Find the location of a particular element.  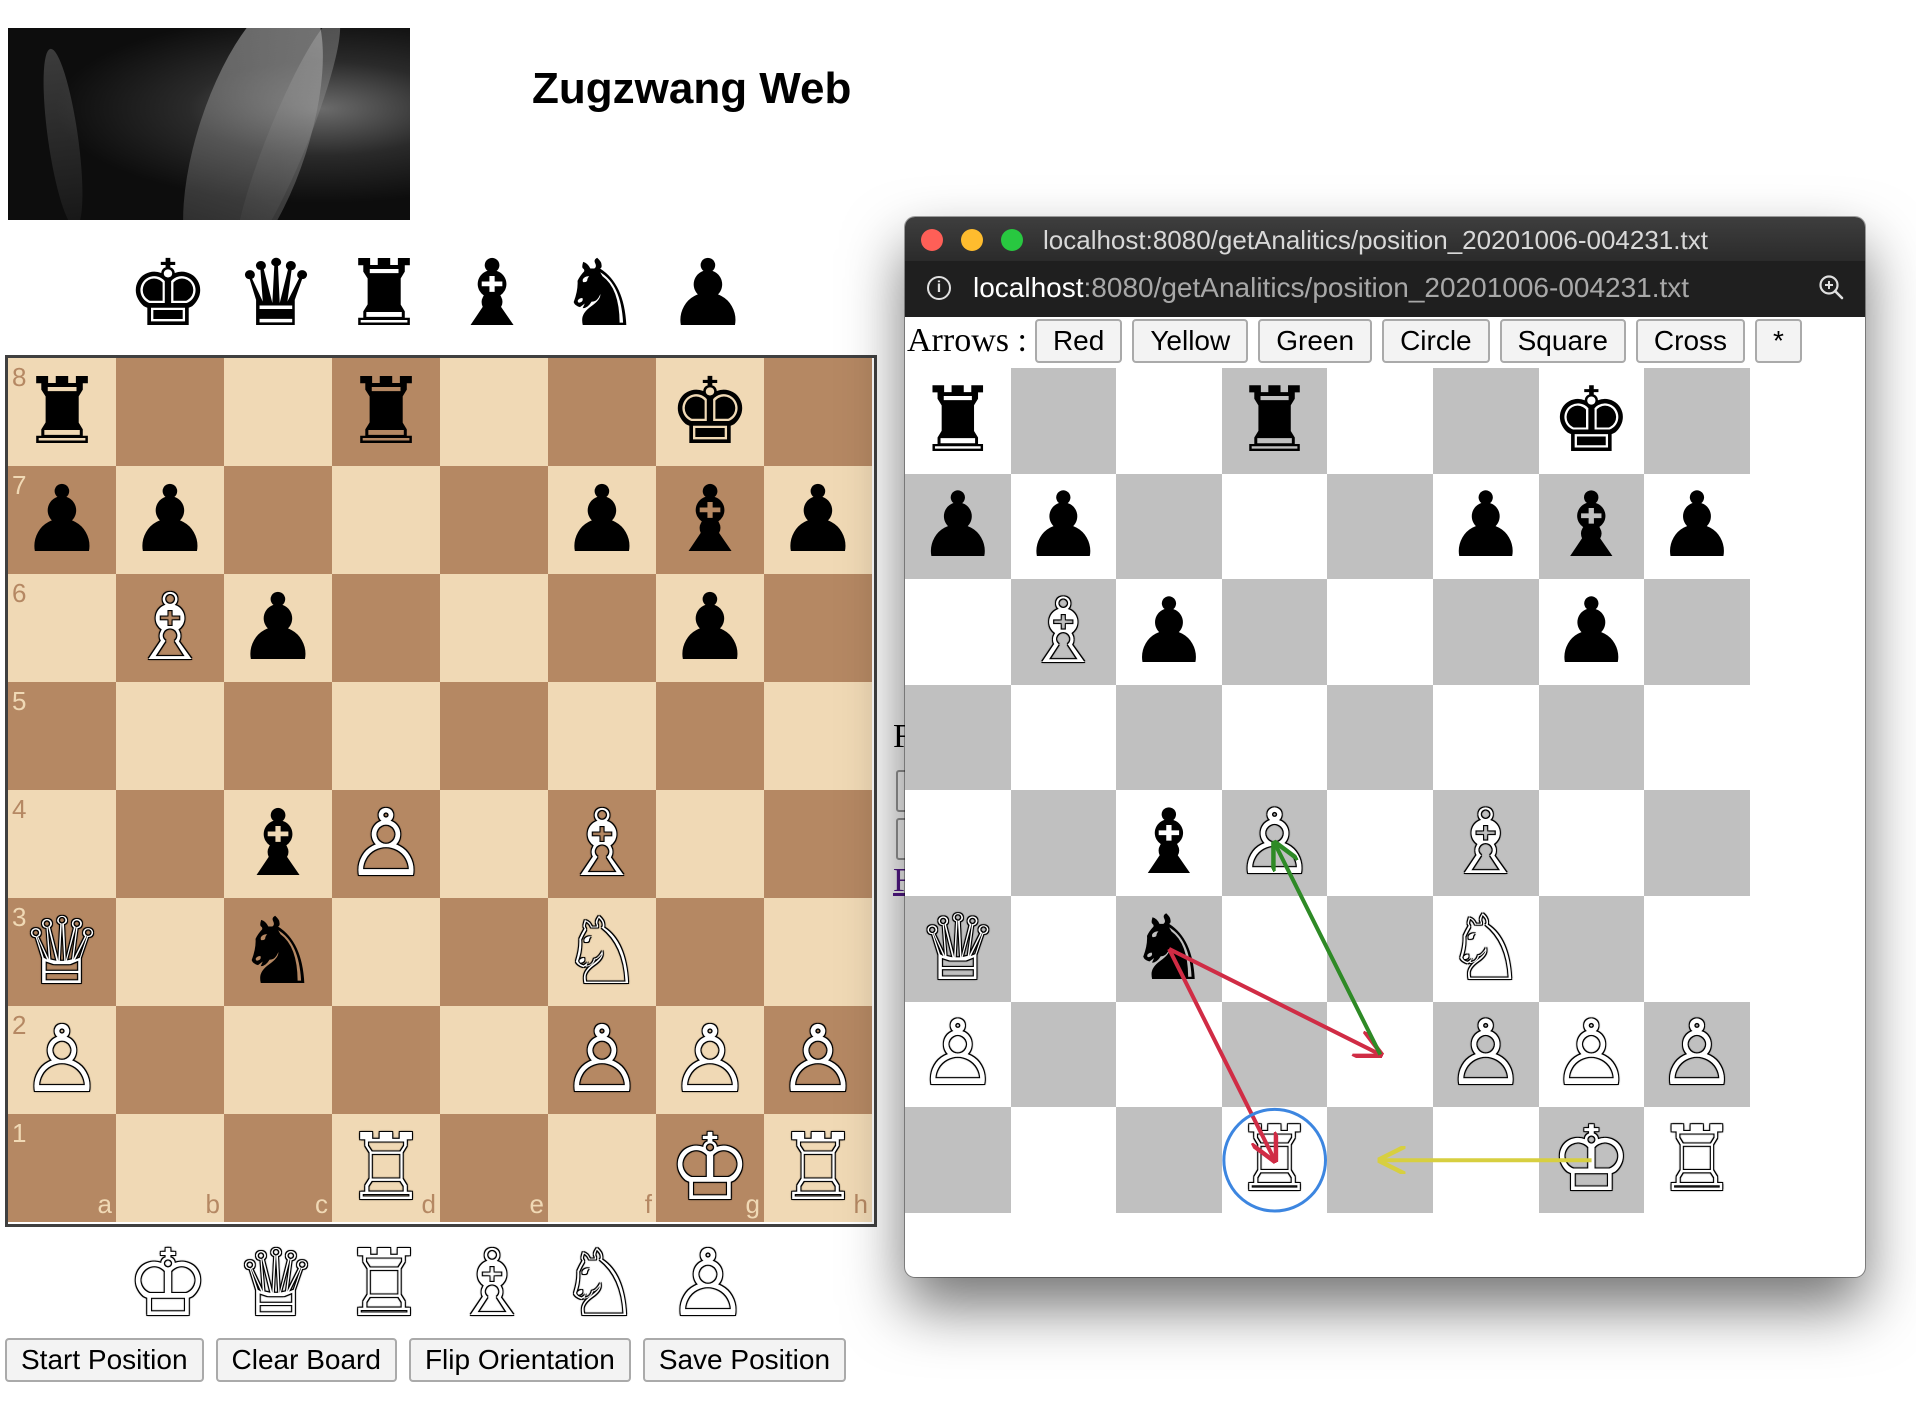

square-f2: ♙ is located at coordinates (602, 1060).